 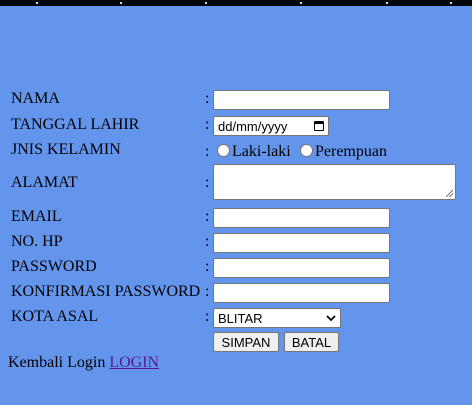 What do you see at coordinates (301, 293) in the screenshot?
I see `konfirmasi-password-input` at bounding box center [301, 293].